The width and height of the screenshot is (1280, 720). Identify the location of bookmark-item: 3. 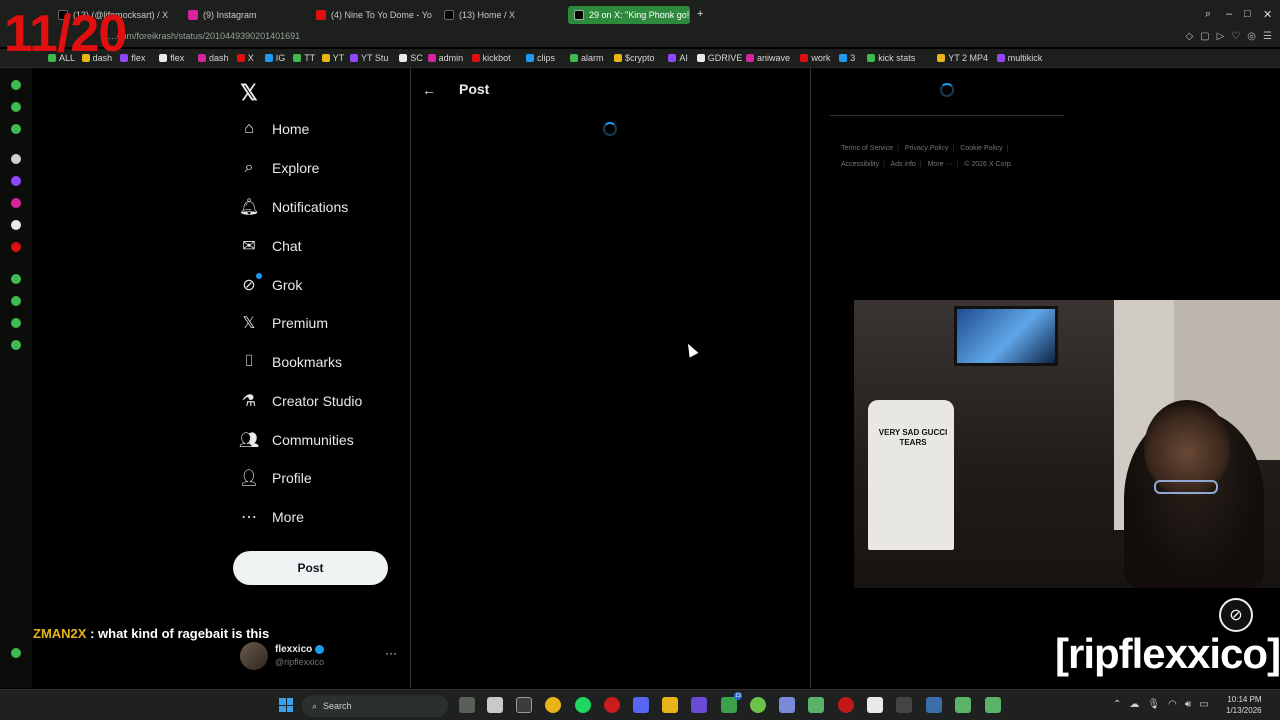
(847, 58).